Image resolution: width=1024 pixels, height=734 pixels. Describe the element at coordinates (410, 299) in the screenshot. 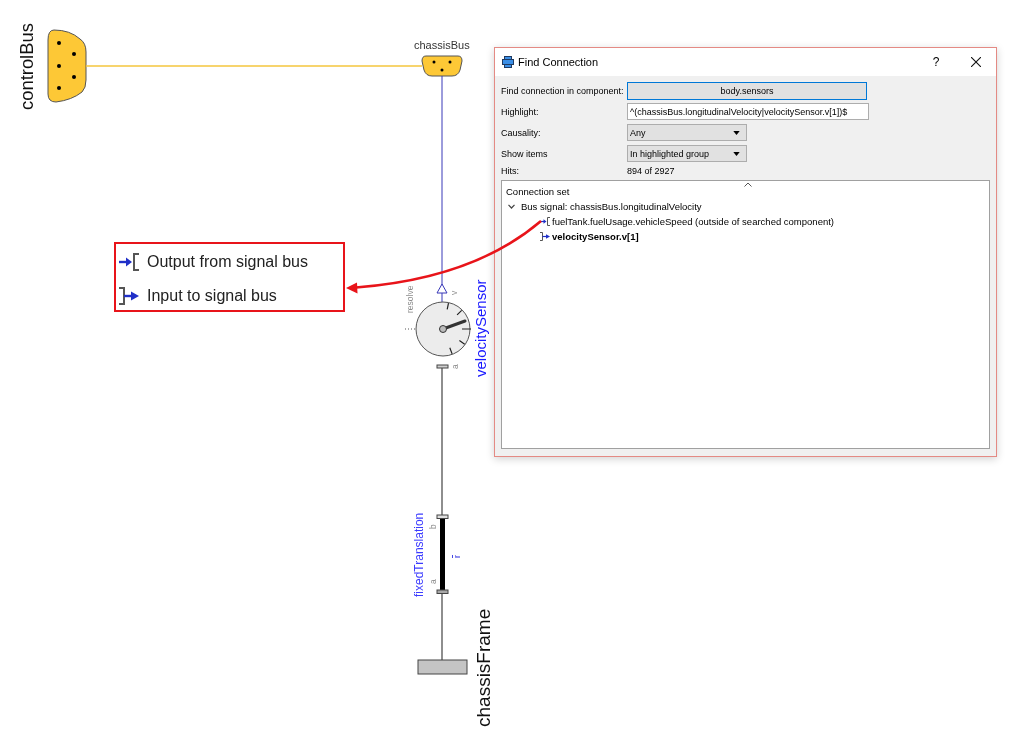

I see `port-label: resolve` at that location.